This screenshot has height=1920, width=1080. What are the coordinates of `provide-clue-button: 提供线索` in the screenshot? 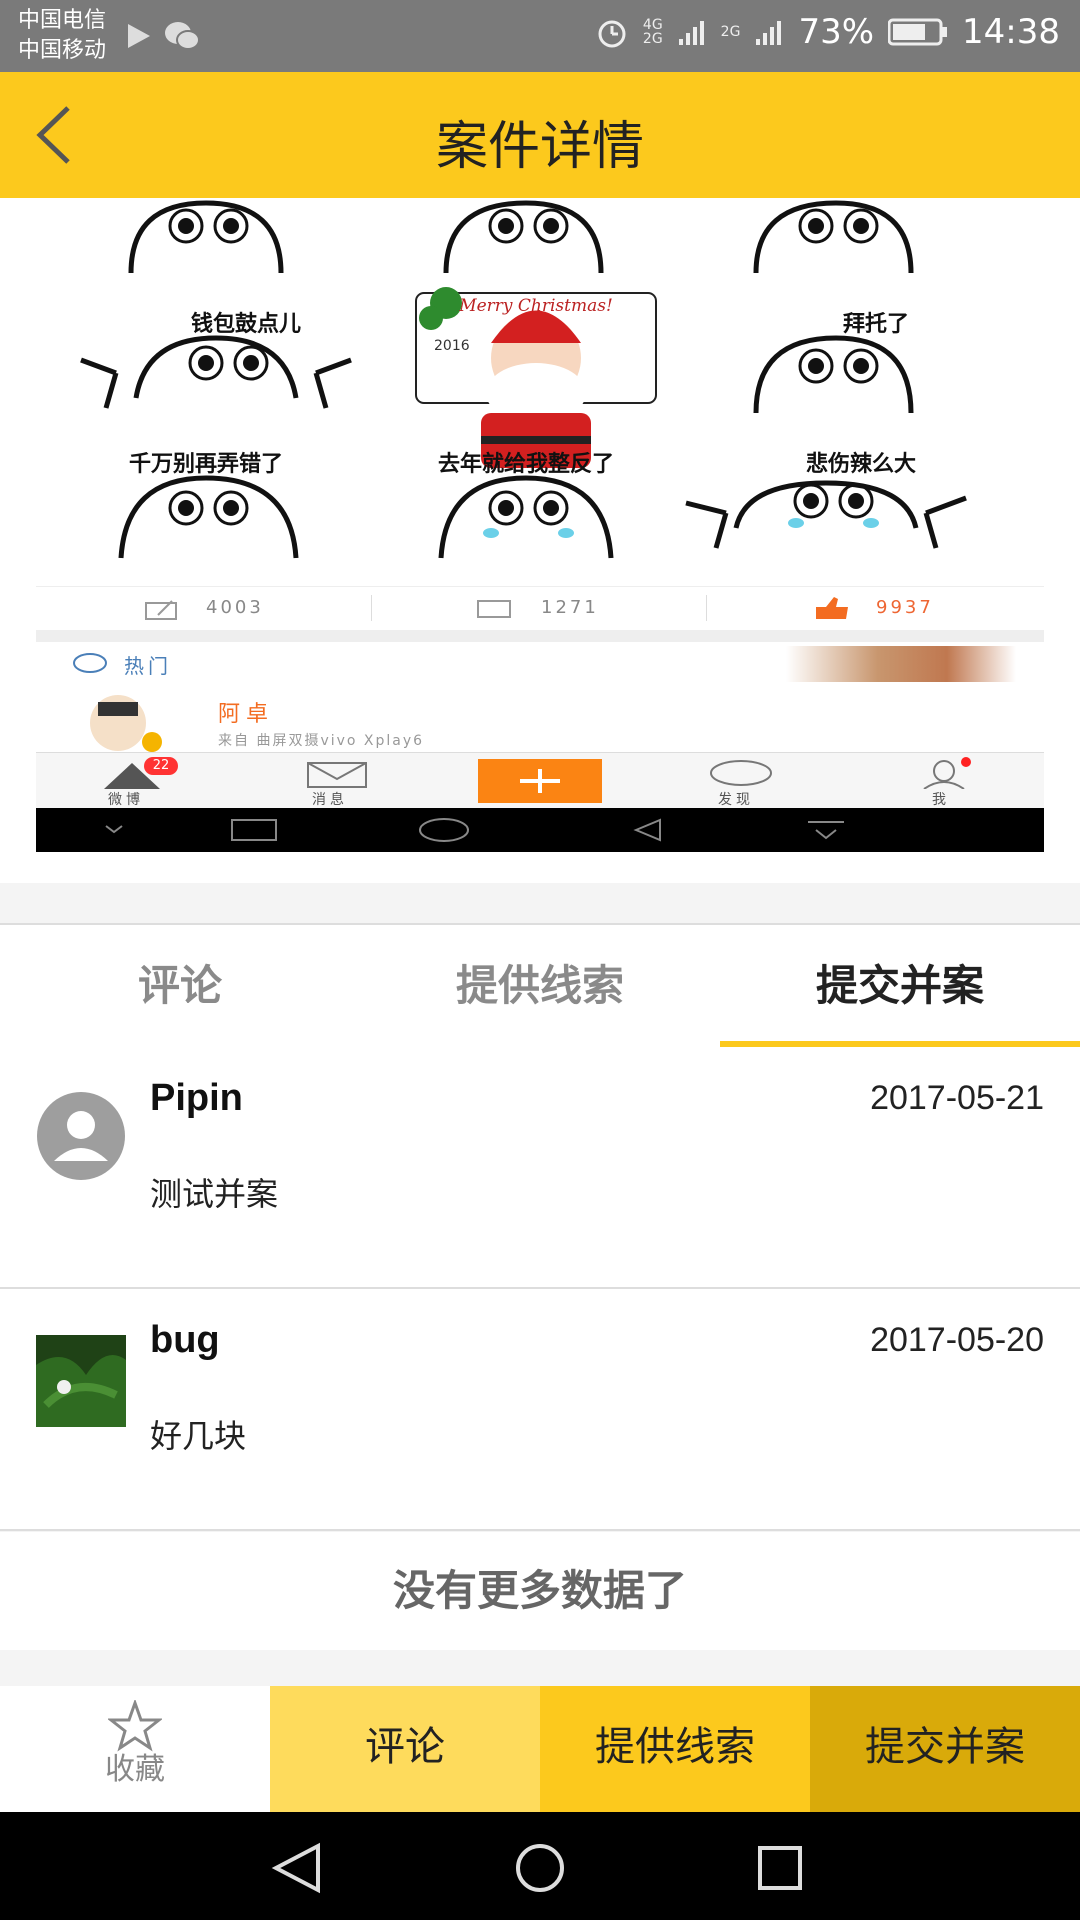 It's located at (675, 1749).